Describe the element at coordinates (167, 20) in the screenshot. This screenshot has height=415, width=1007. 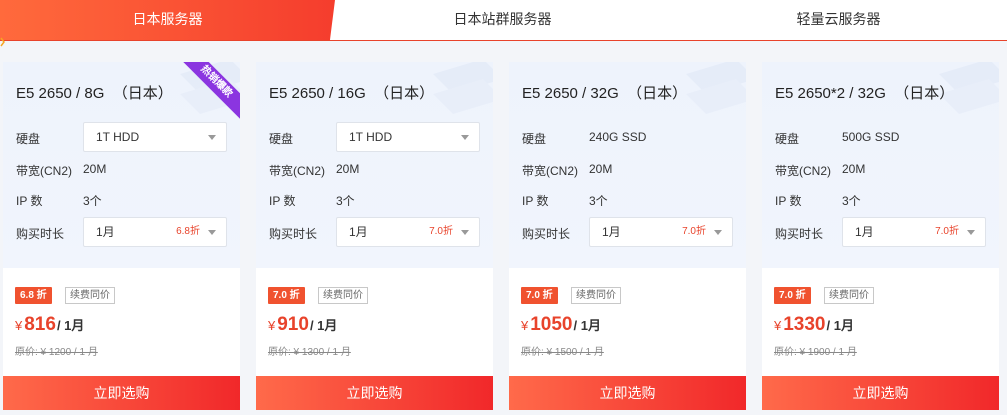
I see `tab-japan-servers: 日本服务器` at that location.